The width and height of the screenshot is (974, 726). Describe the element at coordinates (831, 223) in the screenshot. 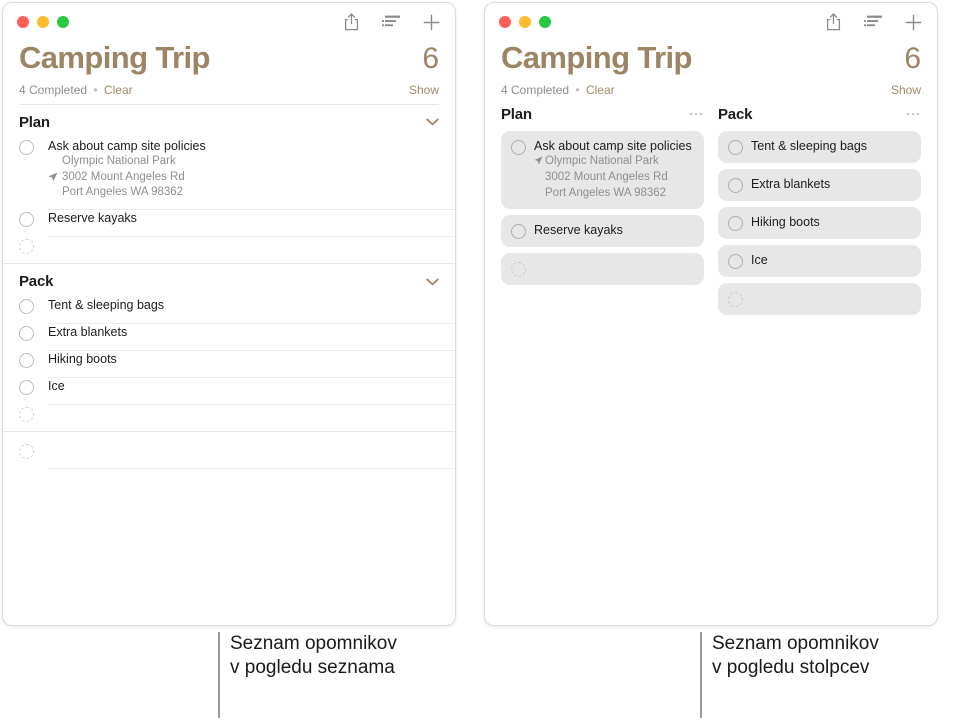

I see `card-body: Hiking boots` at that location.